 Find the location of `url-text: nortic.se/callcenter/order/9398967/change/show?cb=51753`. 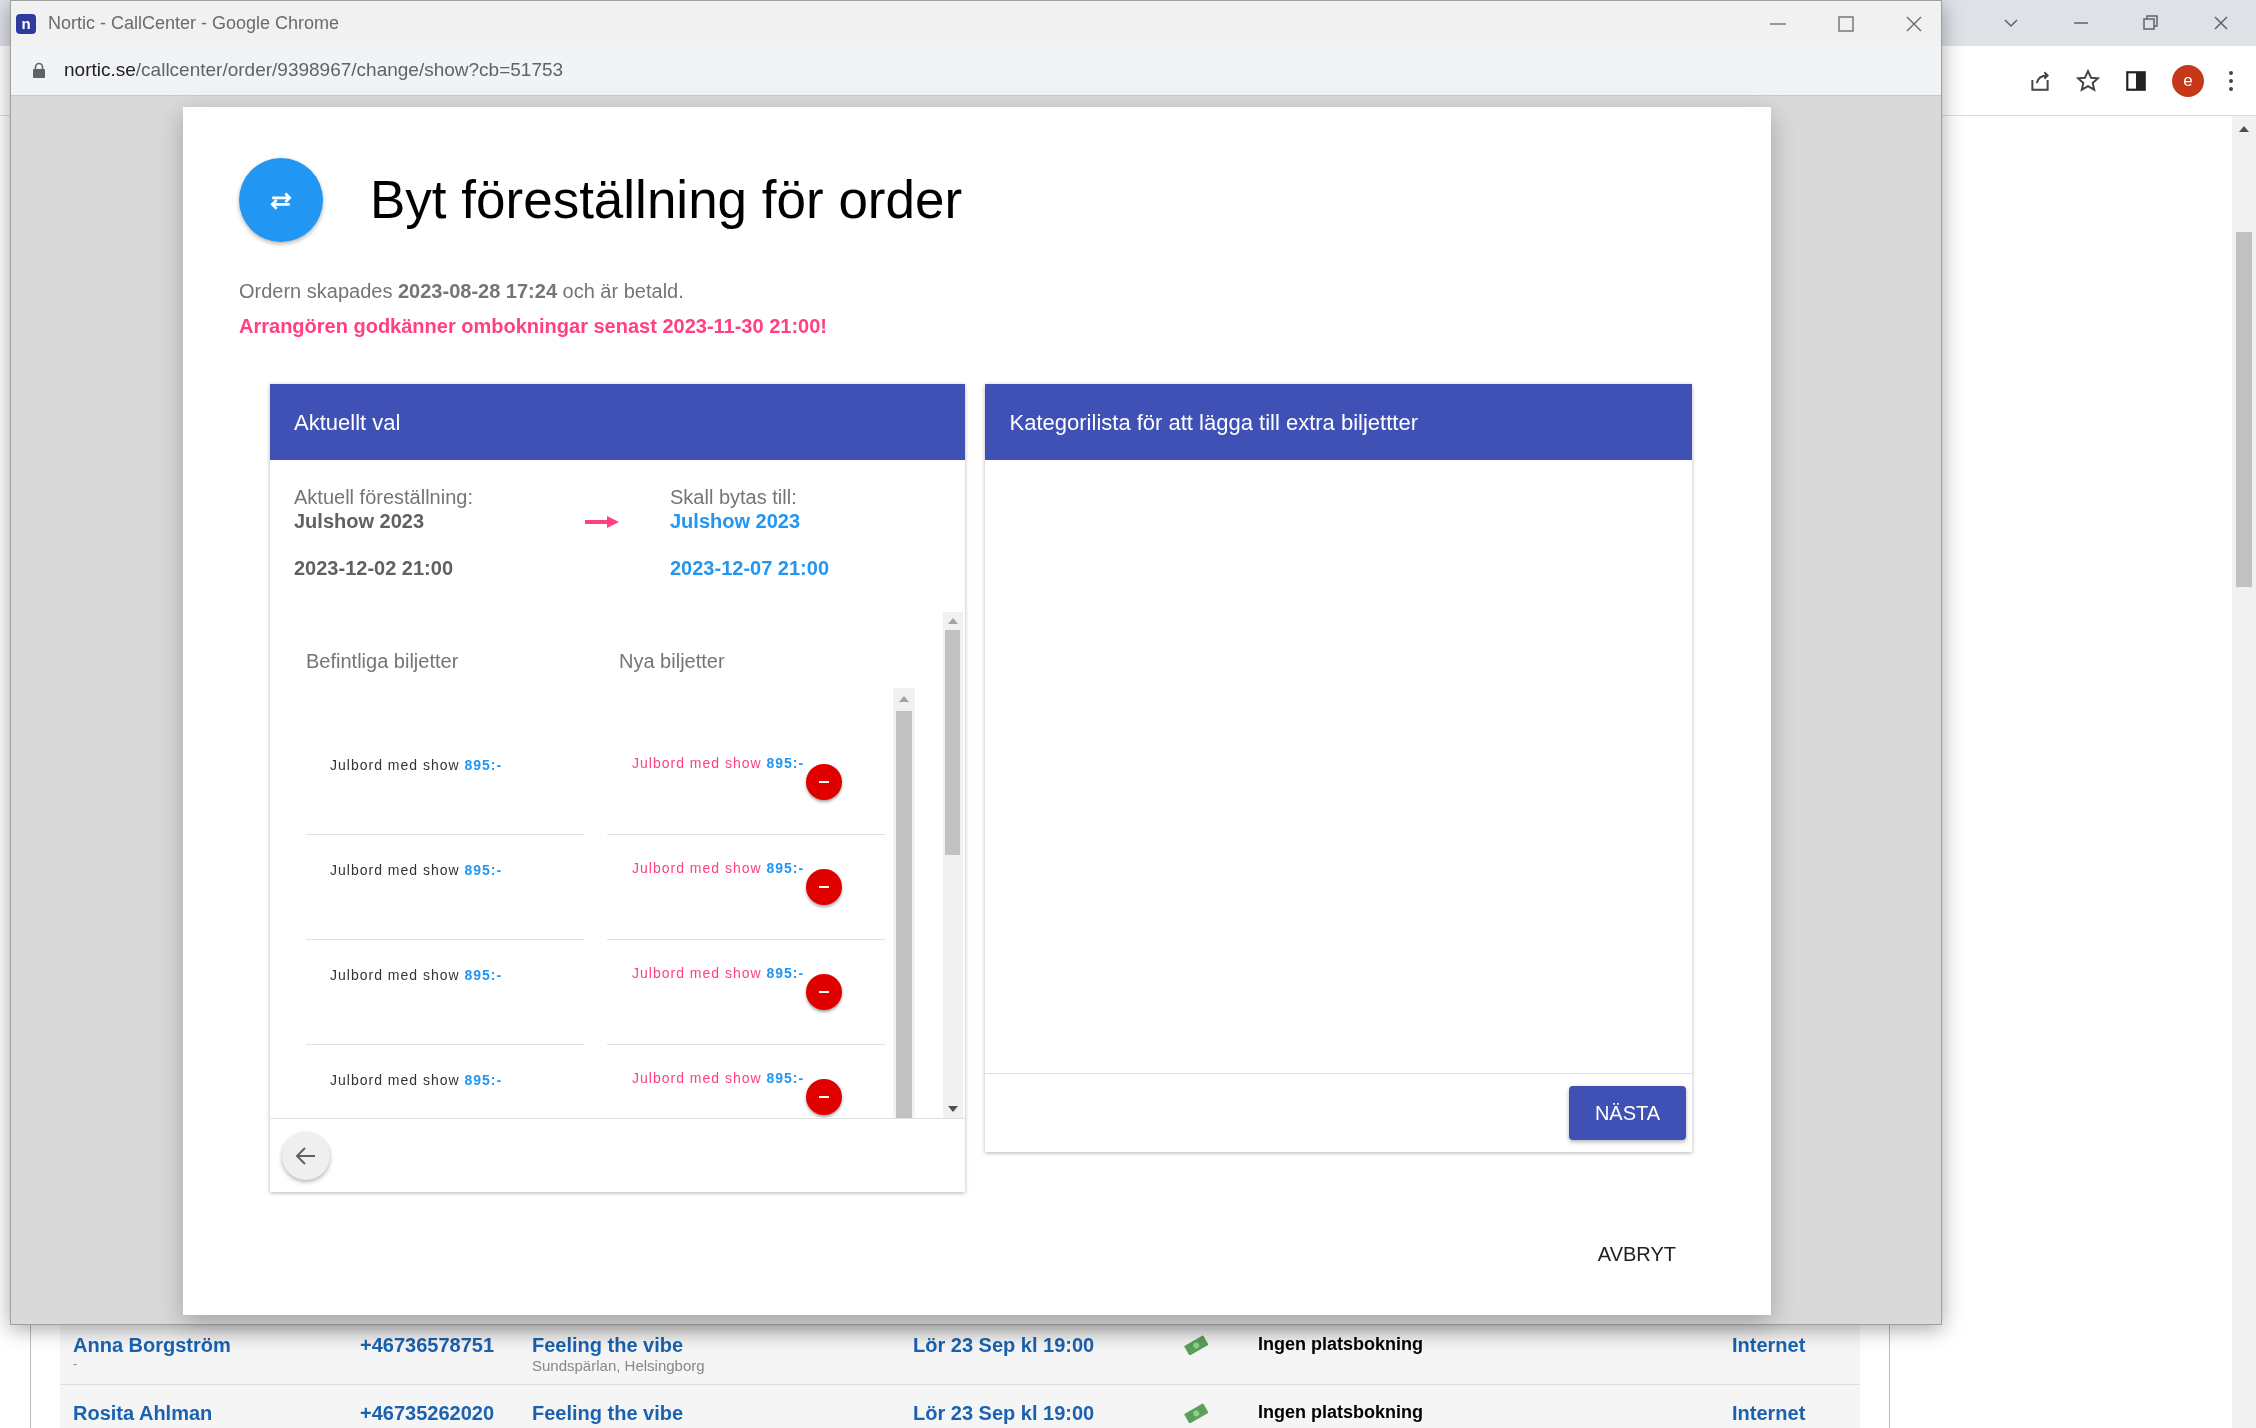

url-text: nortic.se/callcenter/order/9398967/change/show?cb=51753 is located at coordinates (314, 70).